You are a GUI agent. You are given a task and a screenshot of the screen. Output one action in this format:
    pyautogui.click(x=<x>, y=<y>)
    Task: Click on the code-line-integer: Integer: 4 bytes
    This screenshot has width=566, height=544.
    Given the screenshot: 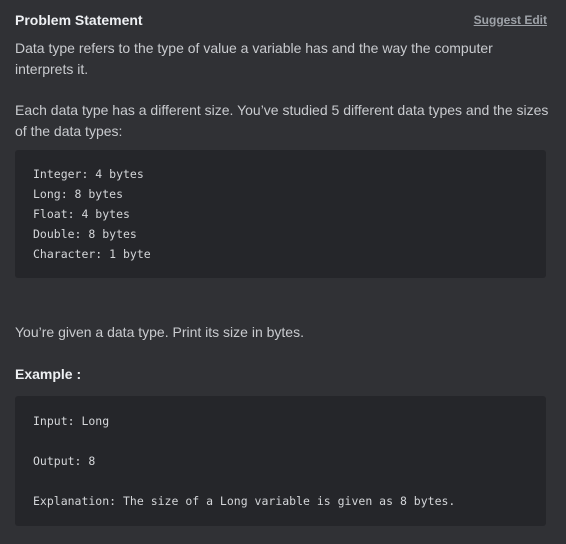 What is the action you would take?
    pyautogui.click(x=88, y=174)
    